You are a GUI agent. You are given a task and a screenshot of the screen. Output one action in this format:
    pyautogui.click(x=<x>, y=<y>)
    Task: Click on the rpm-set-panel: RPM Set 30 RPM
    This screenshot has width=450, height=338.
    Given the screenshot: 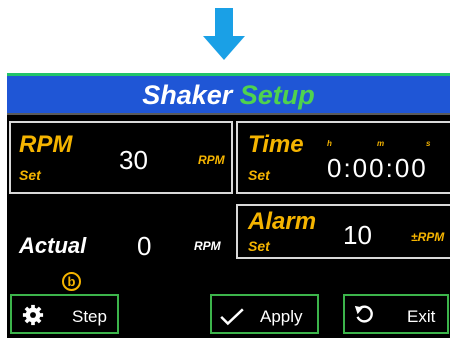 What is the action you would take?
    pyautogui.click(x=121, y=157)
    